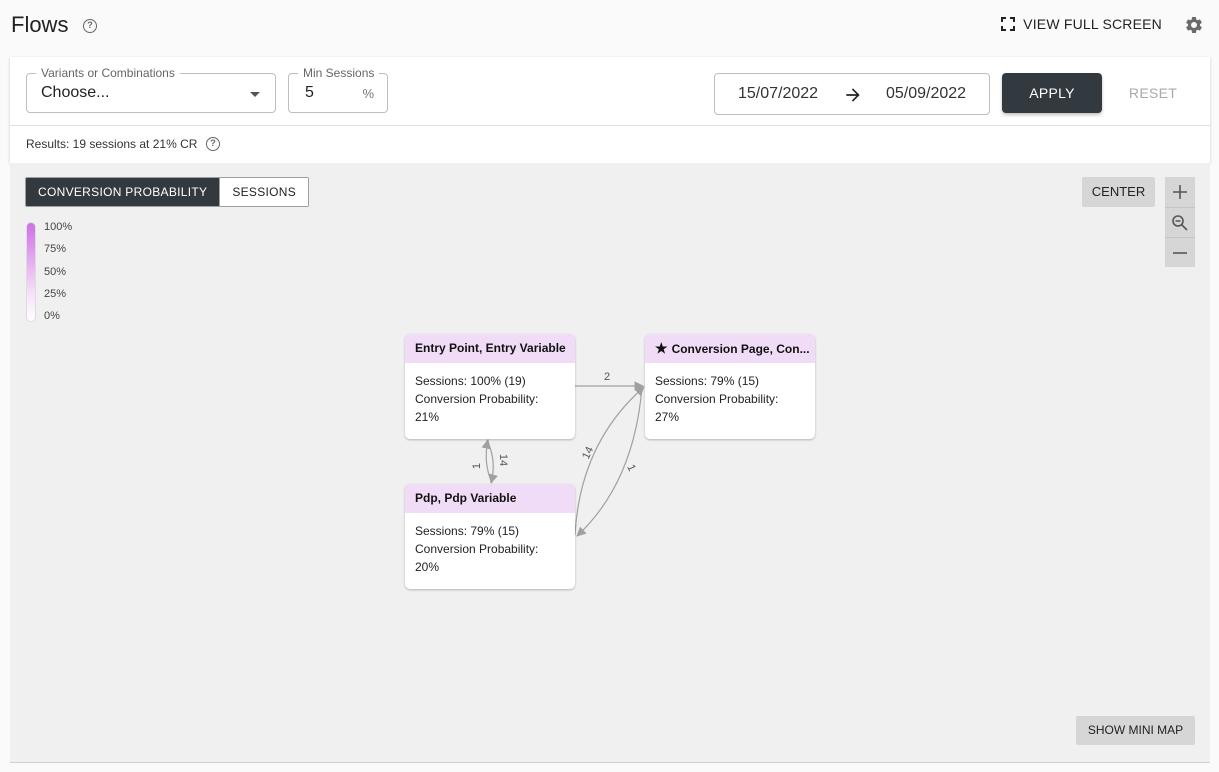 This screenshot has width=1219, height=772. What do you see at coordinates (368, 93) in the screenshot?
I see `min-sessions-unit: %` at bounding box center [368, 93].